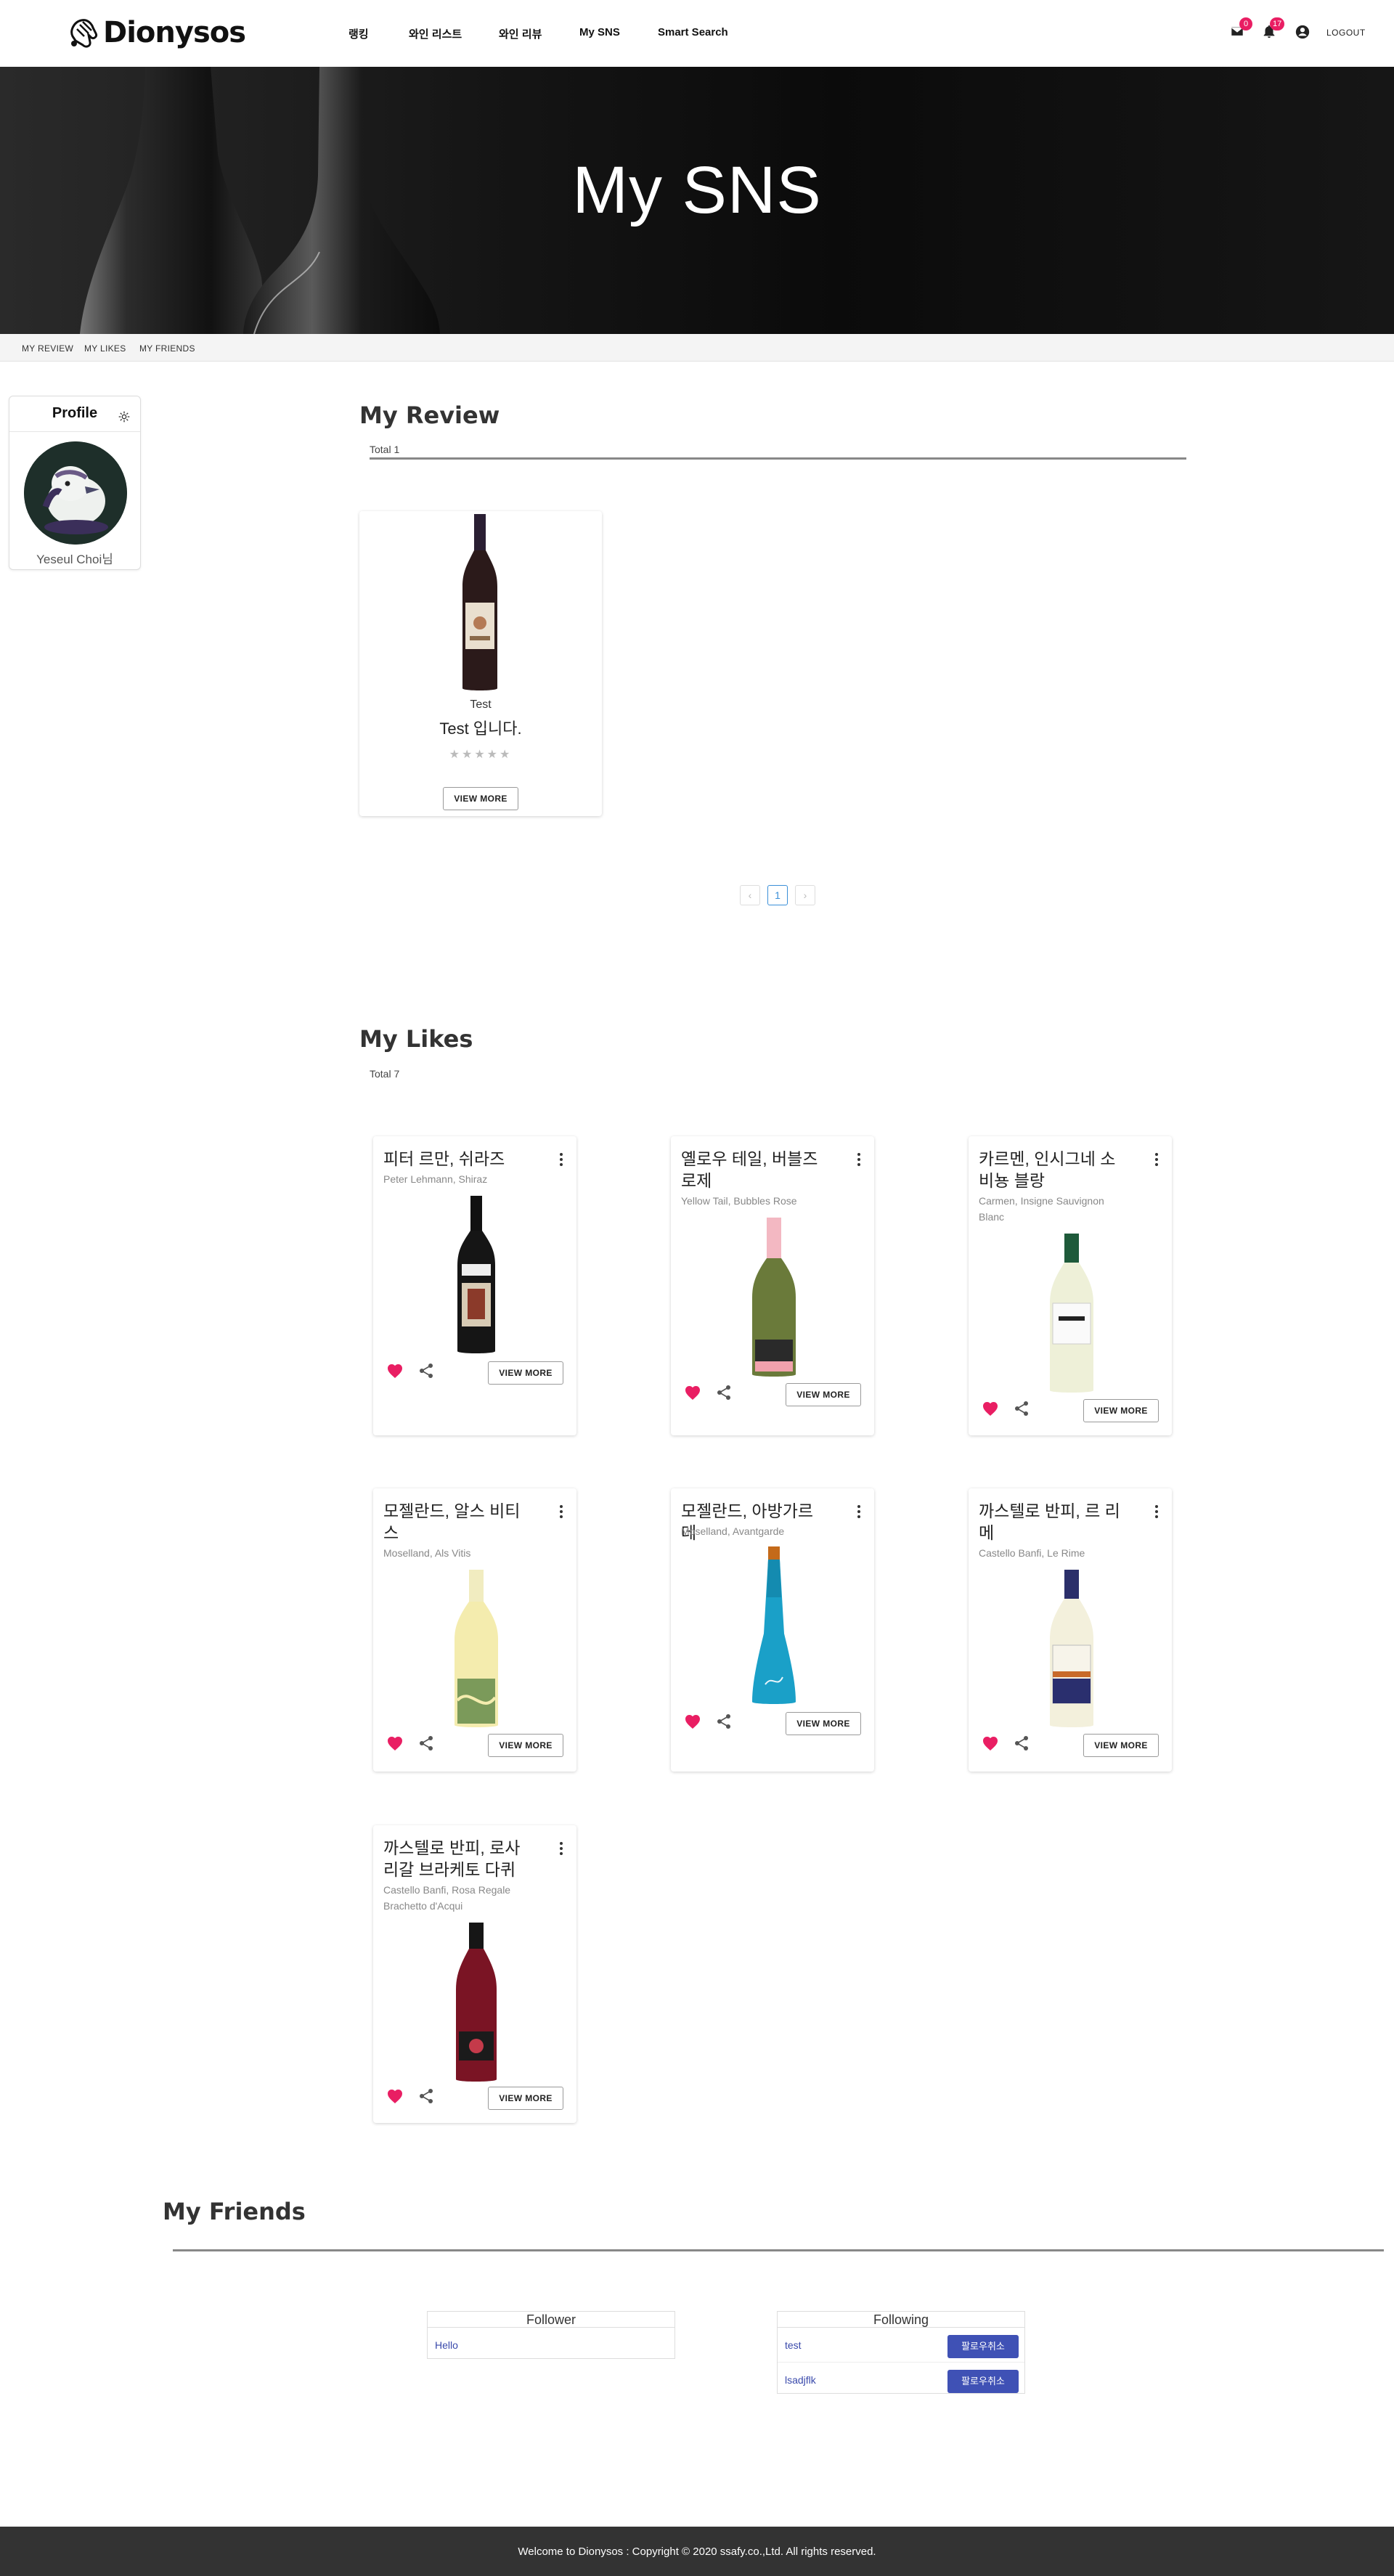 The width and height of the screenshot is (1394, 2576). Describe the element at coordinates (801, 2380) in the screenshot. I see `following-name: lsadjflk` at that location.